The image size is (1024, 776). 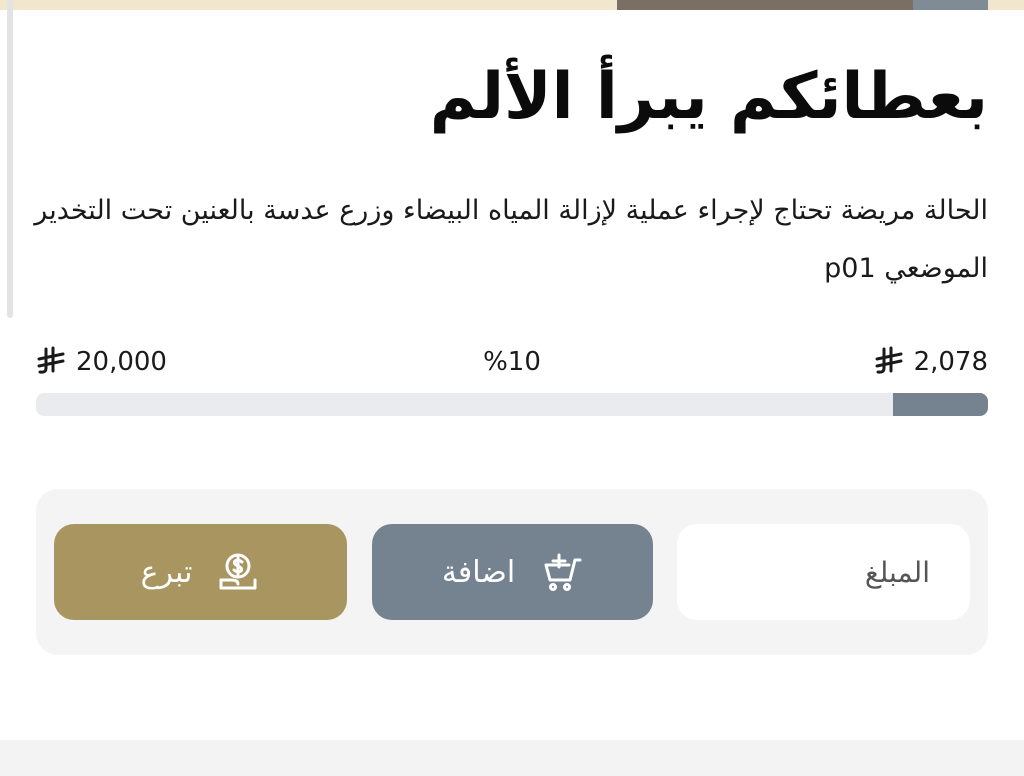 I want to click on add-to-cart-button: اضافة, so click(x=512, y=572).